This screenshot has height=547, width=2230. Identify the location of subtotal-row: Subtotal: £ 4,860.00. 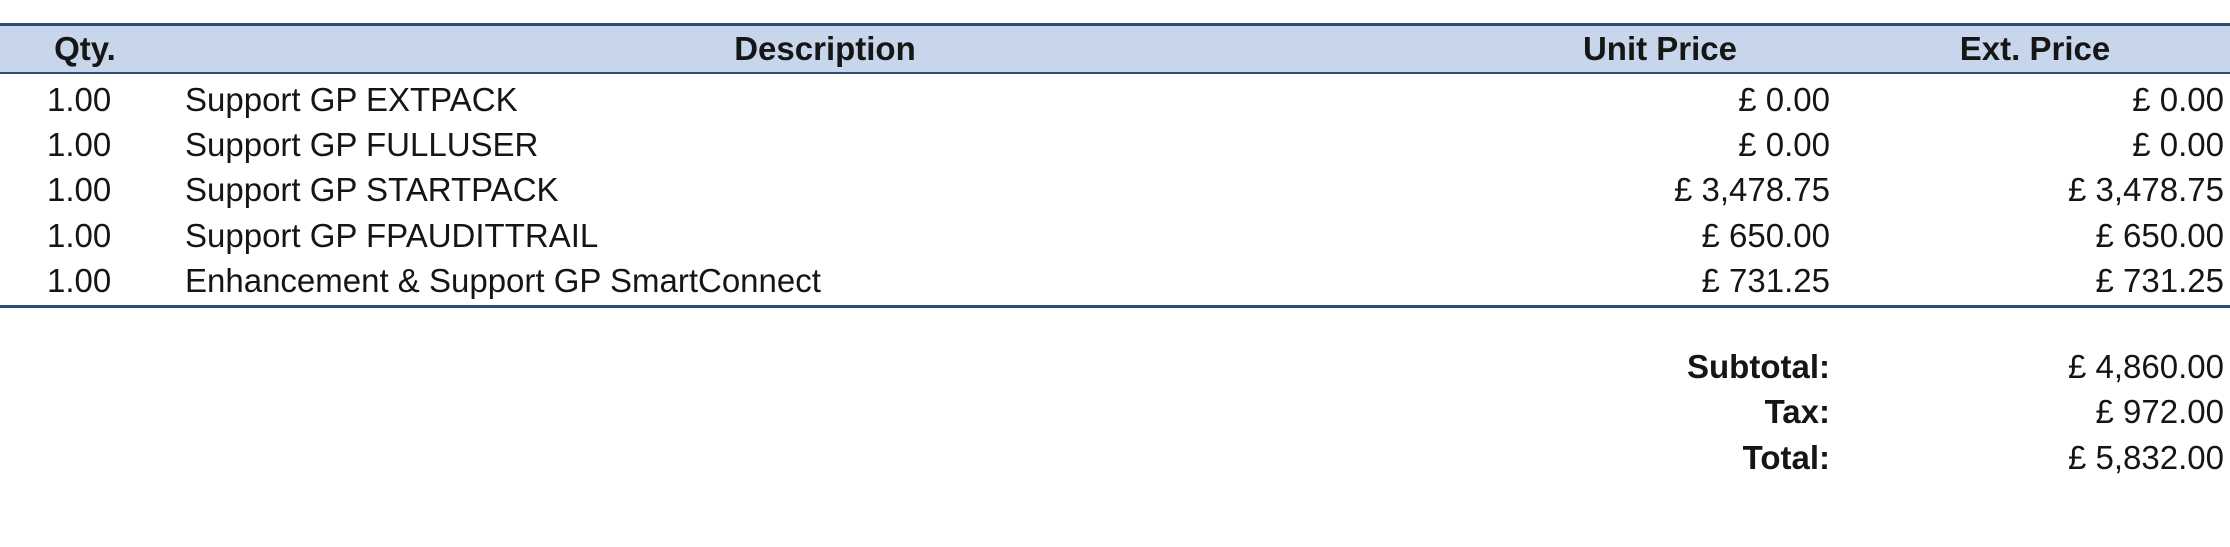
(1115, 367).